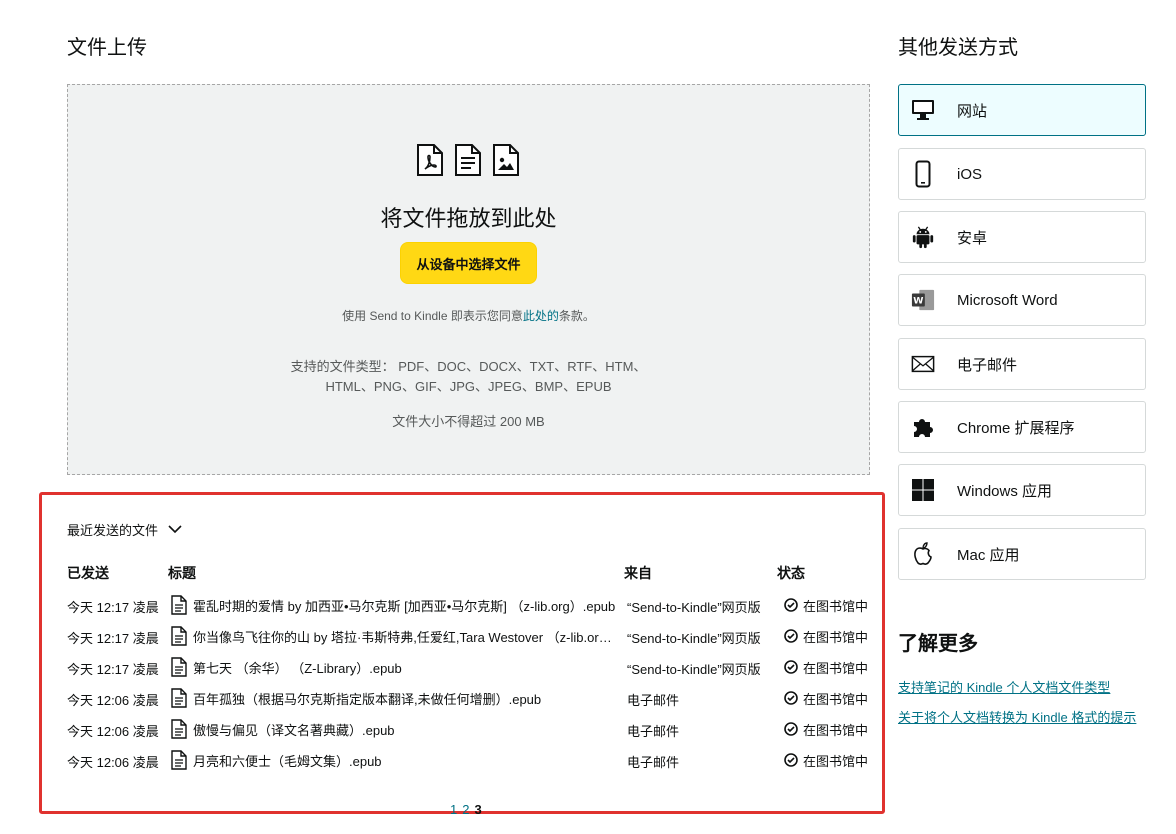 The height and width of the screenshot is (834, 1176). What do you see at coordinates (541, 316) in the screenshot?
I see `terms-link: 此处的` at bounding box center [541, 316].